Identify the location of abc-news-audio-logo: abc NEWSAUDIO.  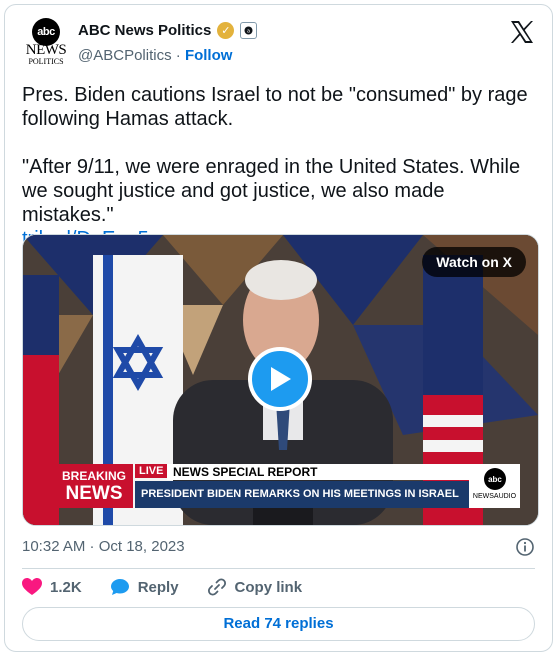
(494, 486).